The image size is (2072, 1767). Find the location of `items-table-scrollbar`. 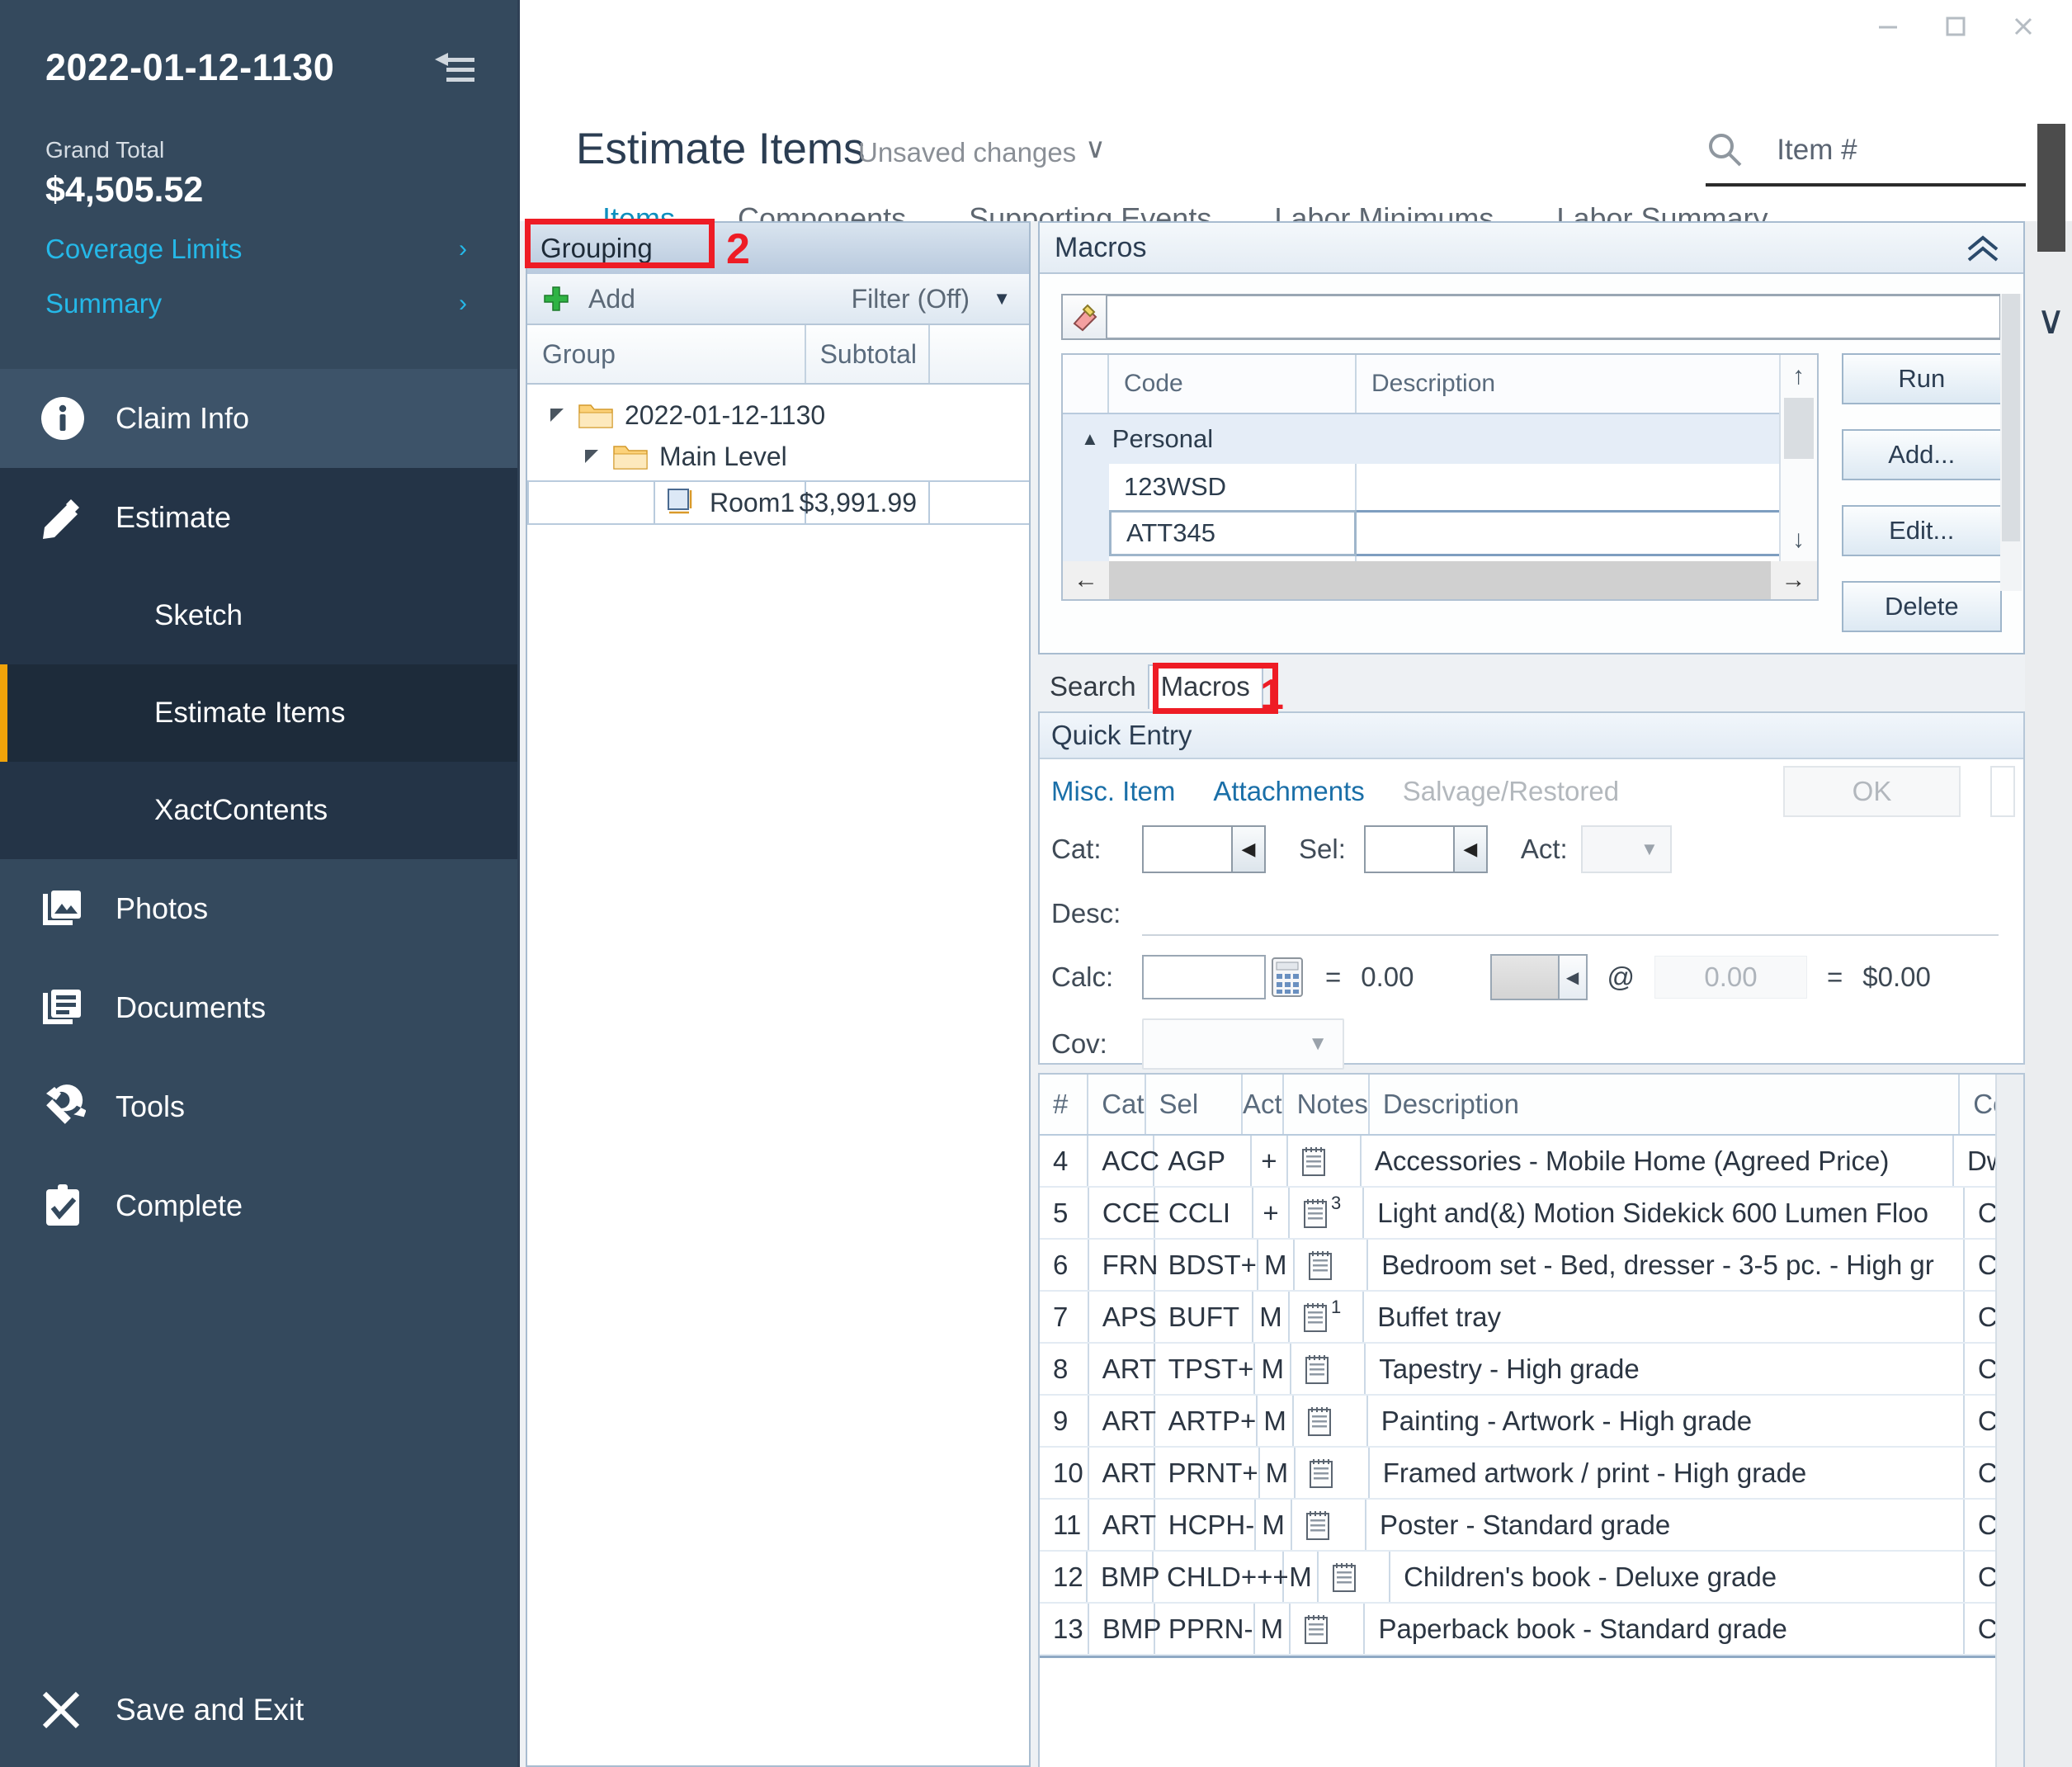

items-table-scrollbar is located at coordinates (2009, 1421).